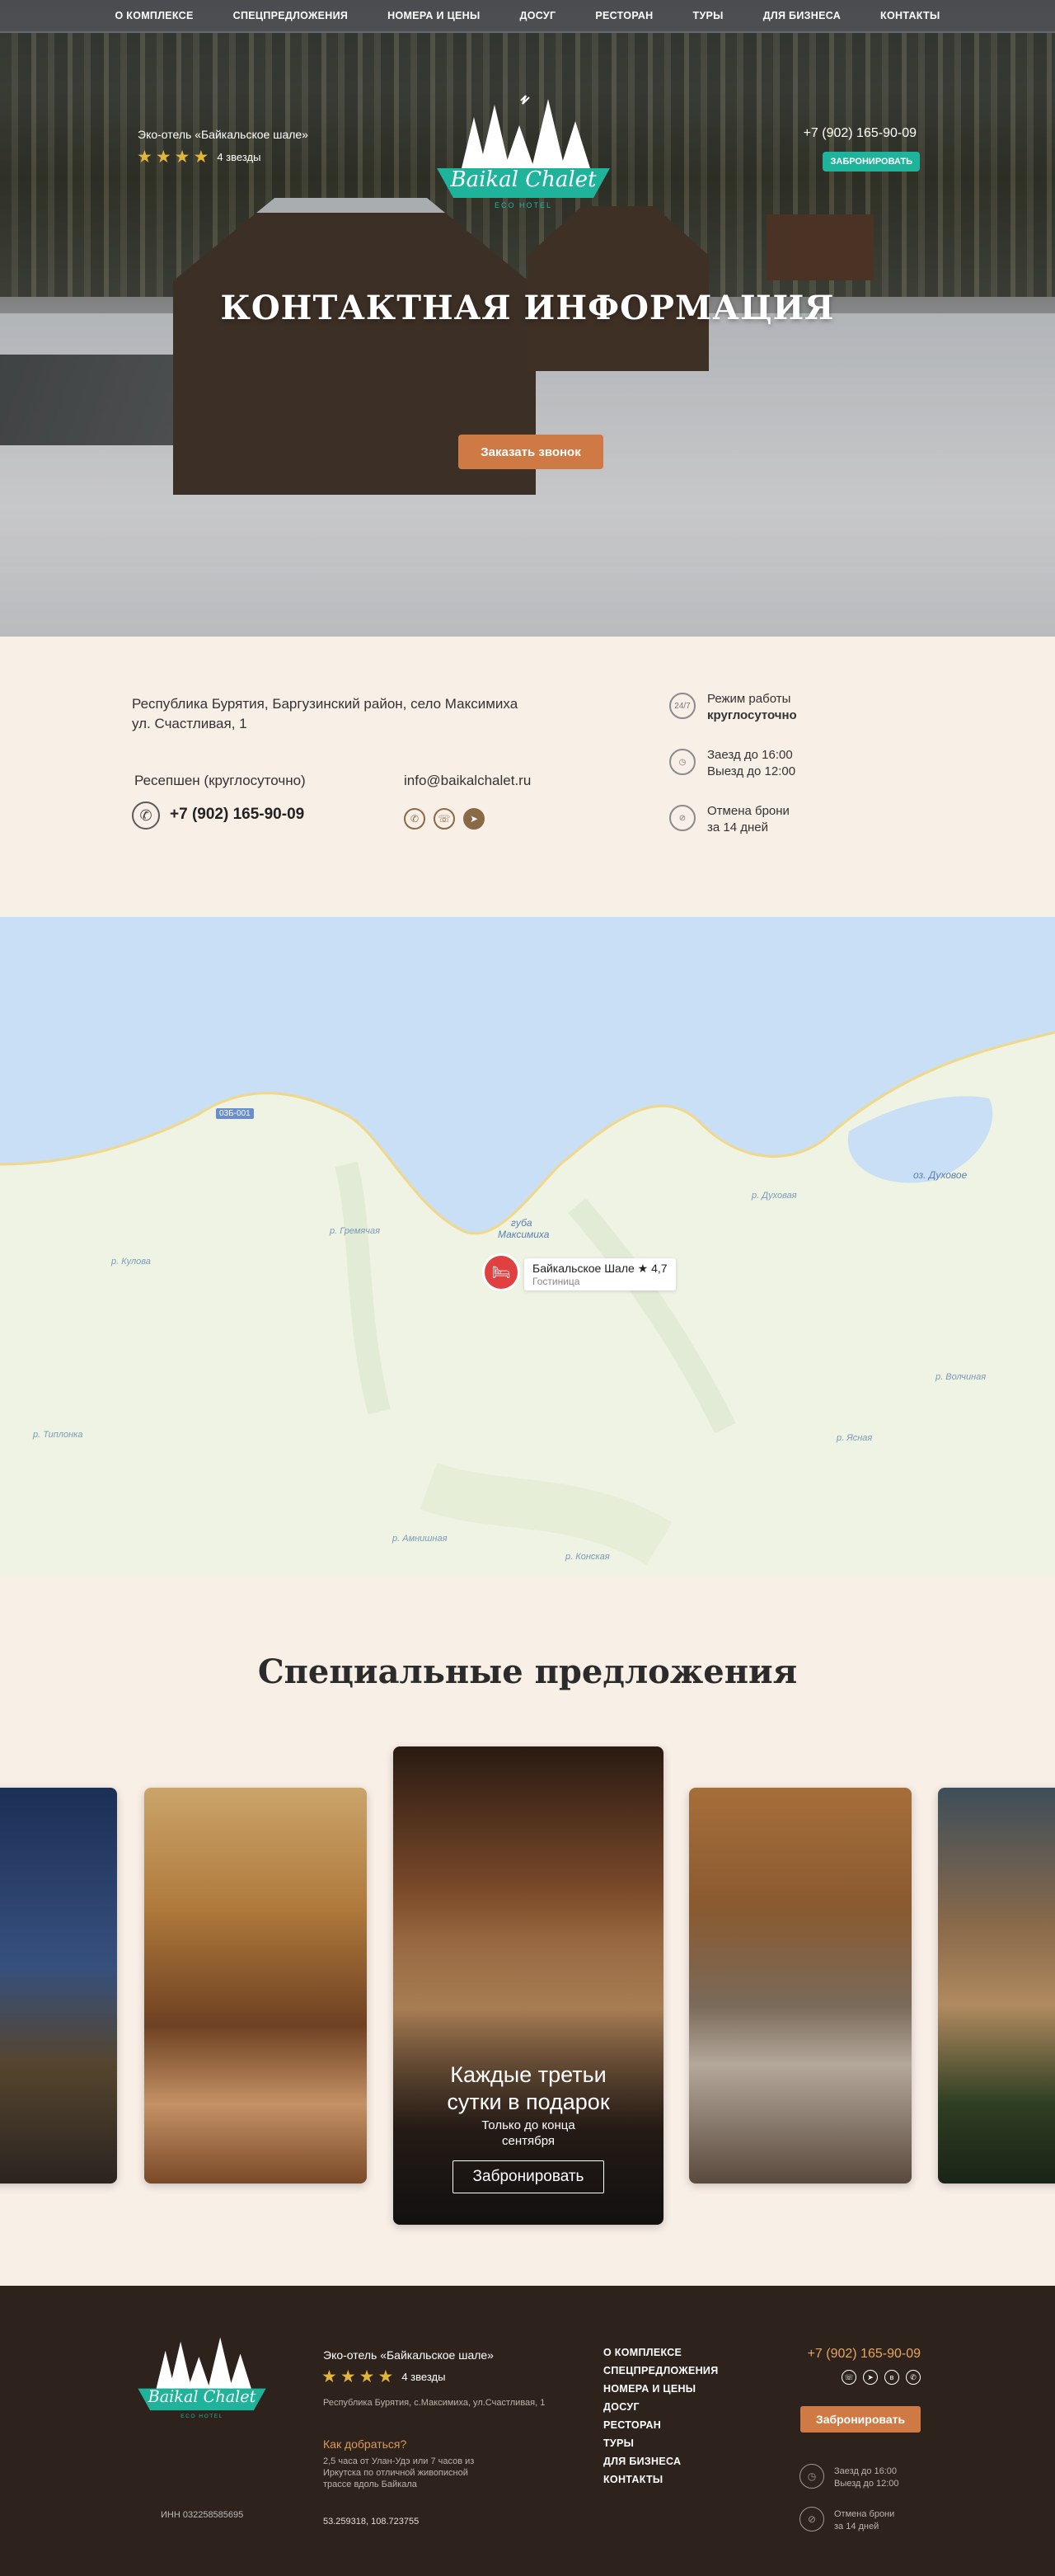 This screenshot has width=1055, height=2576. I want to click on footer-nav-contacts: КОНТАКТЫ, so click(661, 2479).